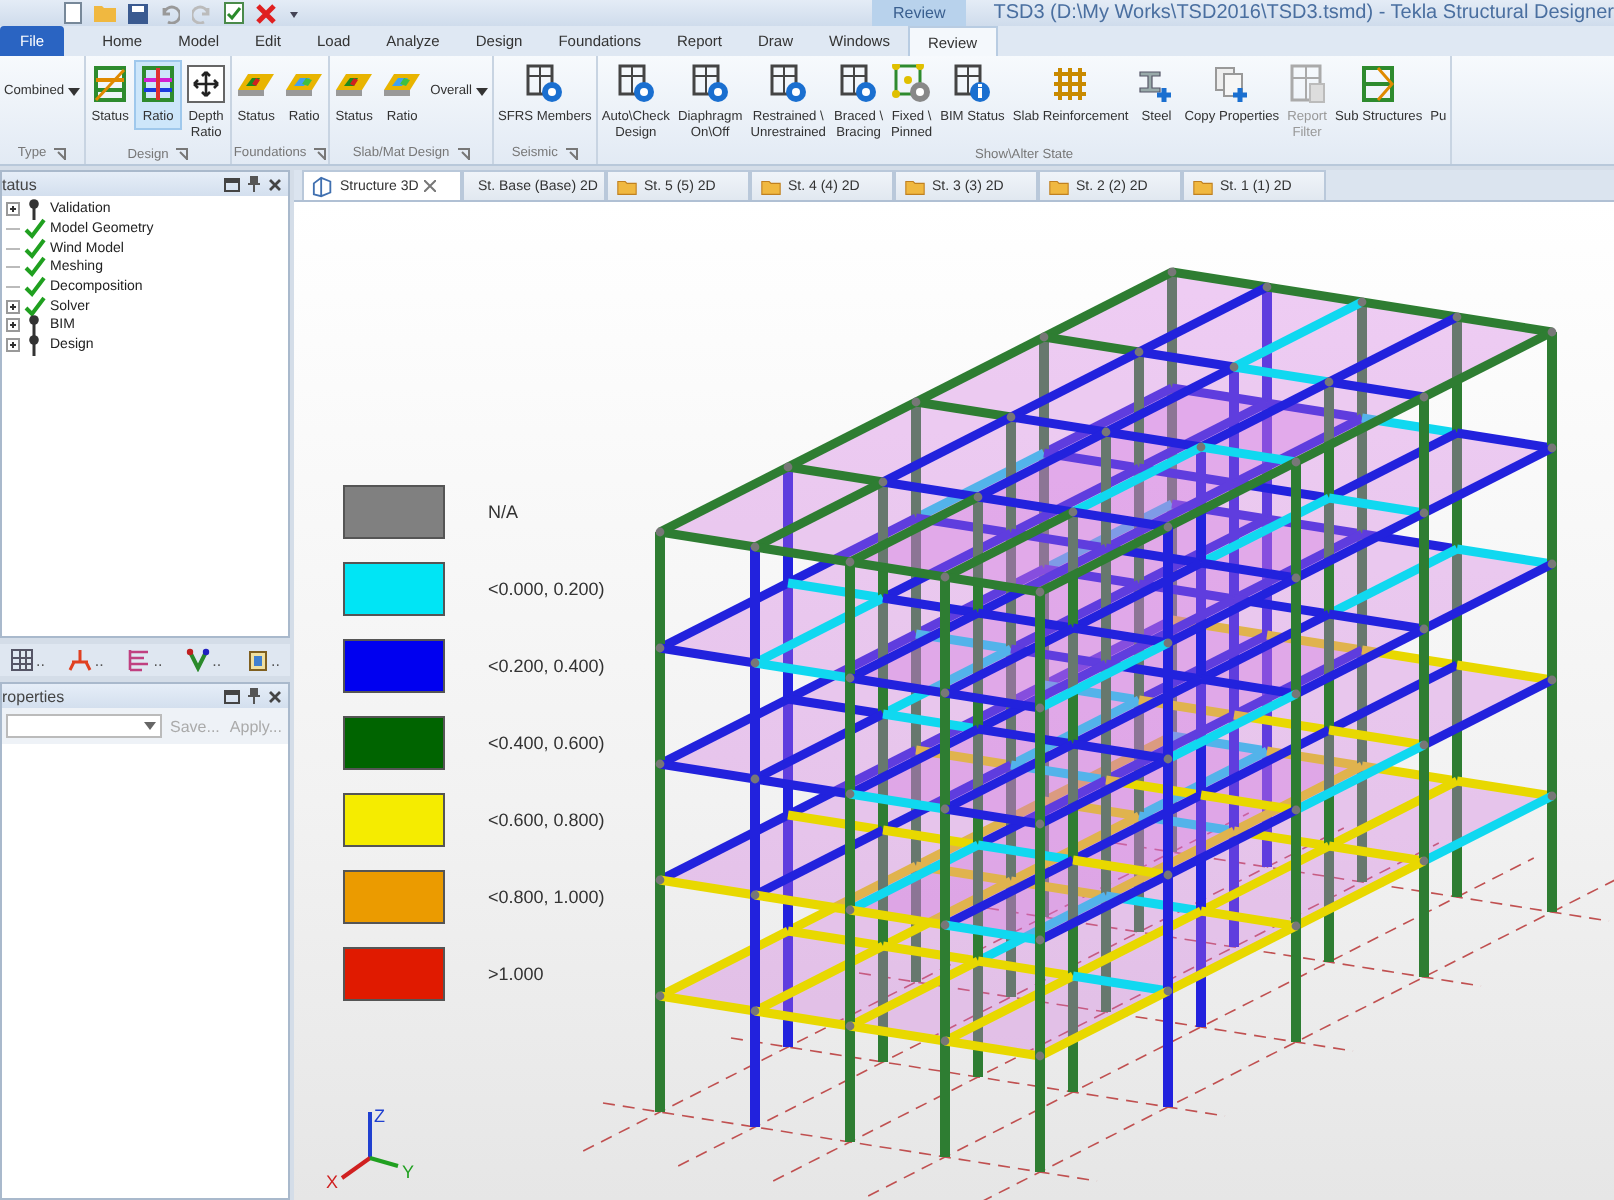 The width and height of the screenshot is (1614, 1200). What do you see at coordinates (546, 820) in the screenshot?
I see `legend-label: <0.600, 0.800)` at bounding box center [546, 820].